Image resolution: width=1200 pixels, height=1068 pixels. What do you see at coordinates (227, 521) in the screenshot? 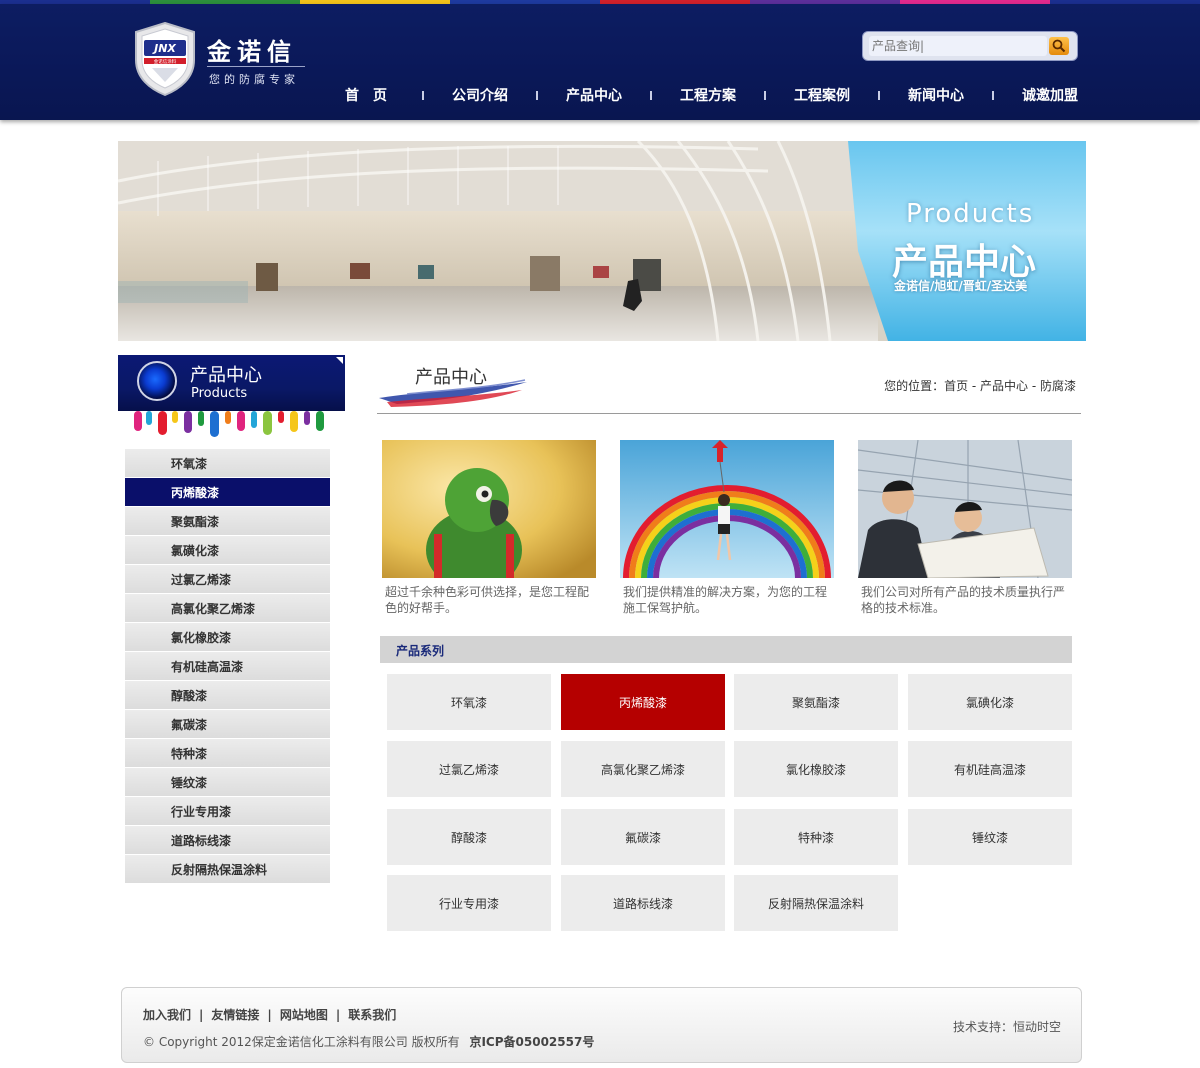
I see `sidebar-item: 聚氨酯漆` at bounding box center [227, 521].